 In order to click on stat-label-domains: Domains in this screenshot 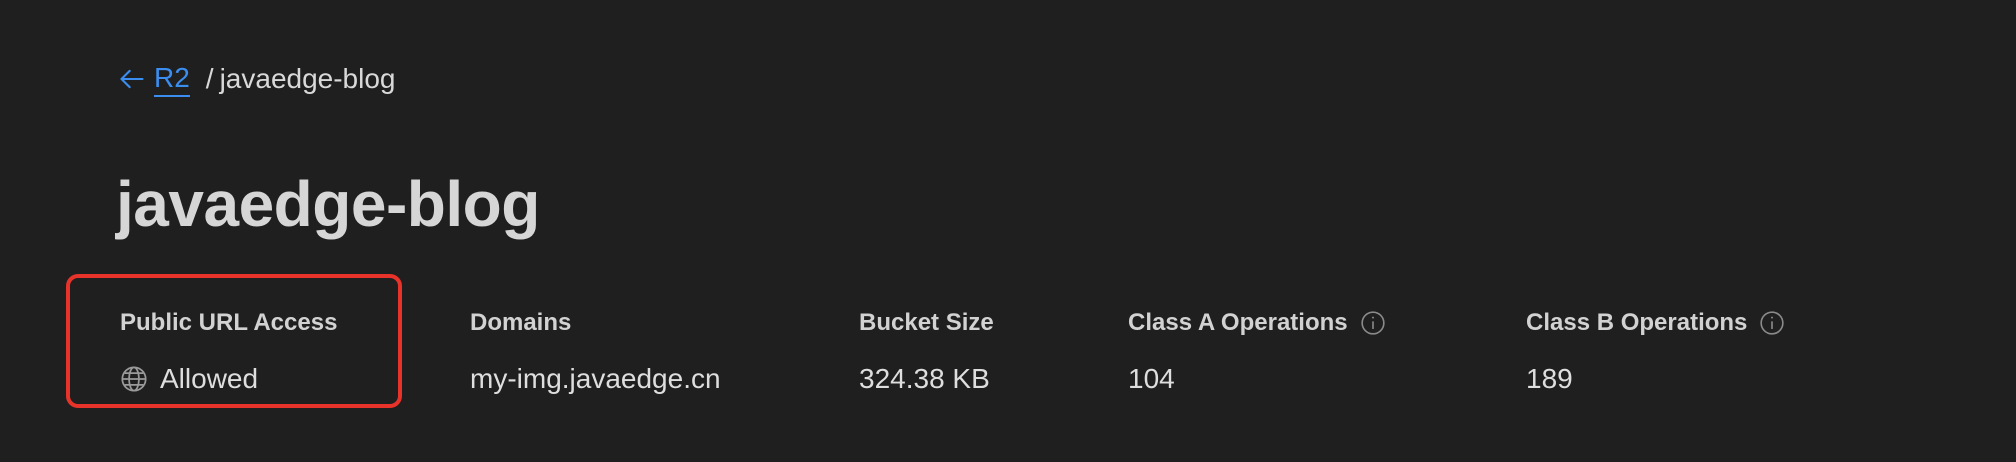, I will do `click(521, 322)`.